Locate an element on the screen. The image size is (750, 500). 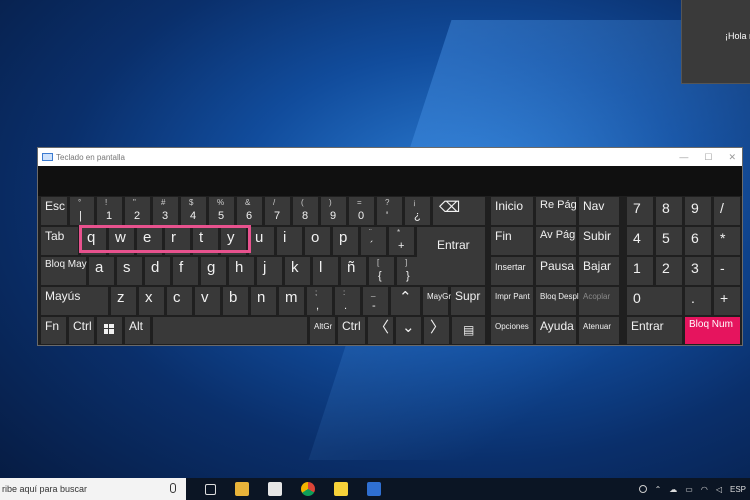
key-x: x is located at coordinates (151, 301).